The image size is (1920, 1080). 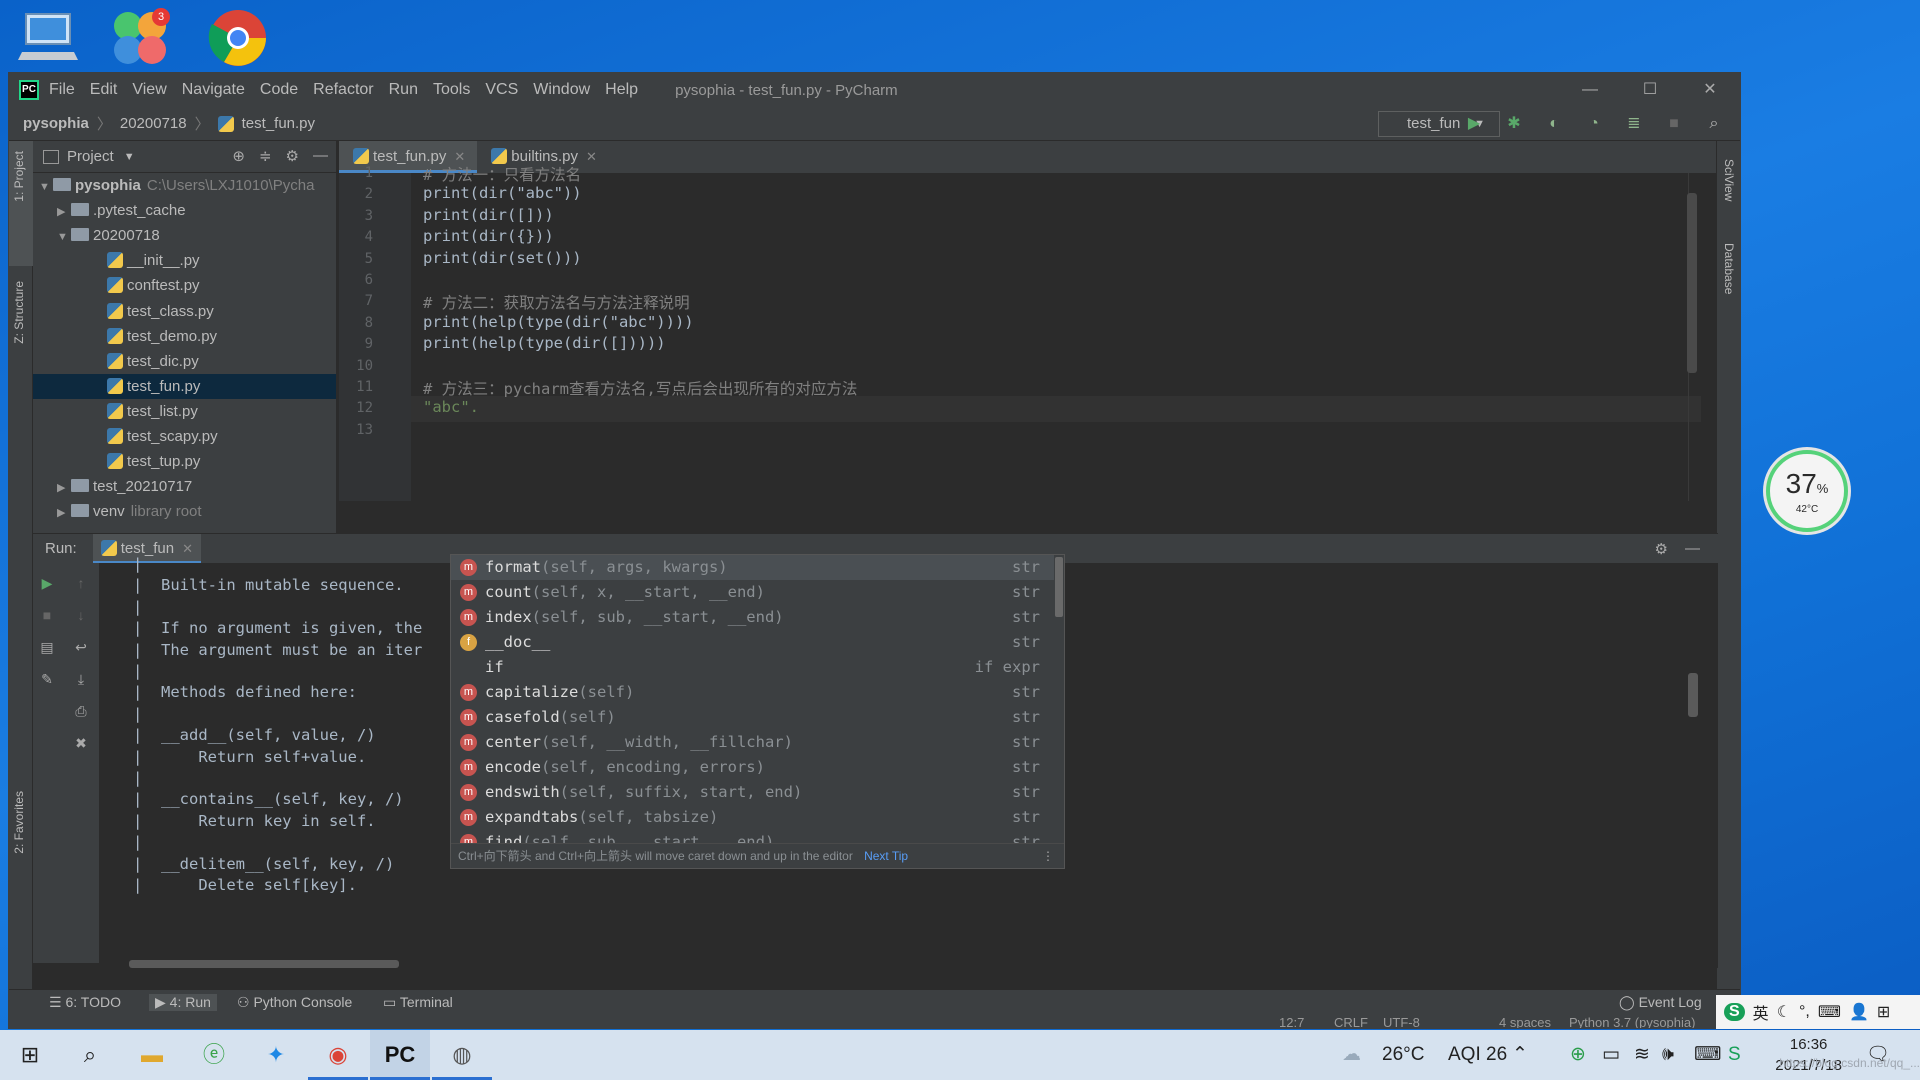 What do you see at coordinates (276, 1055) in the screenshot?
I see `bird-app-icon: ✦` at bounding box center [276, 1055].